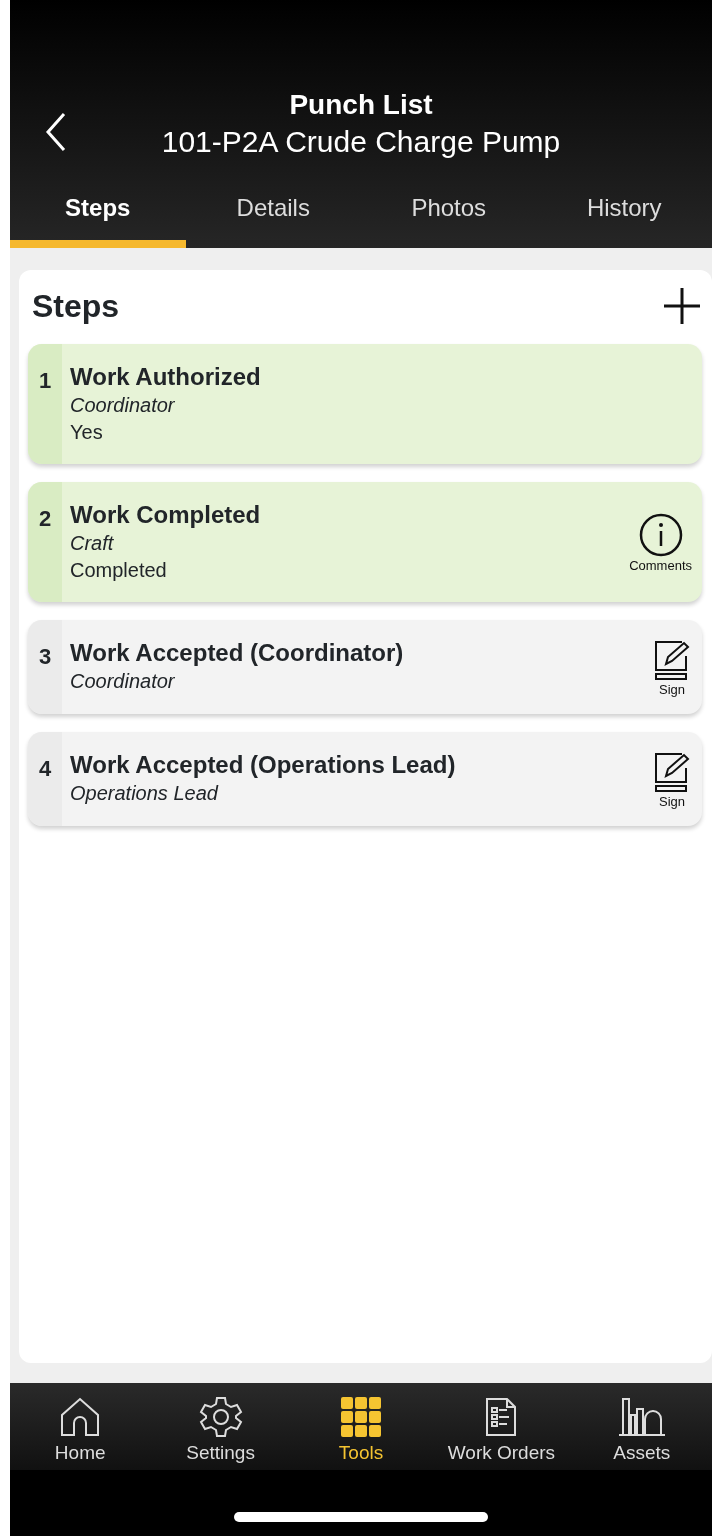  What do you see at coordinates (641, 1417) in the screenshot?
I see `refinery-icon` at bounding box center [641, 1417].